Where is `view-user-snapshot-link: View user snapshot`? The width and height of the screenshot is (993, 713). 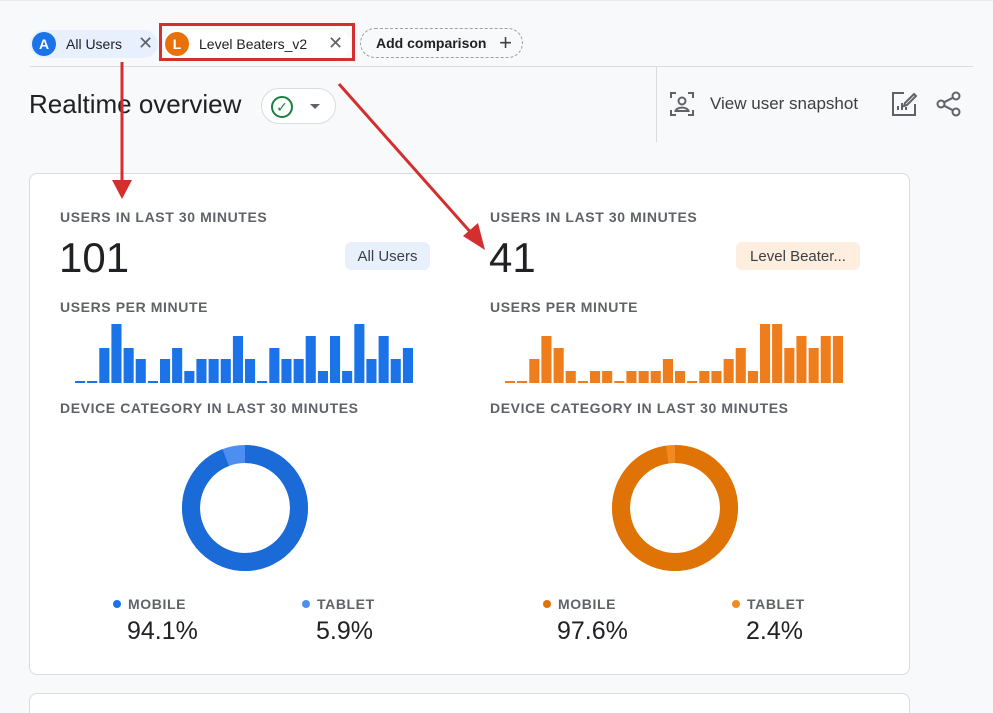
view-user-snapshot-link: View user snapshot is located at coordinates (784, 104).